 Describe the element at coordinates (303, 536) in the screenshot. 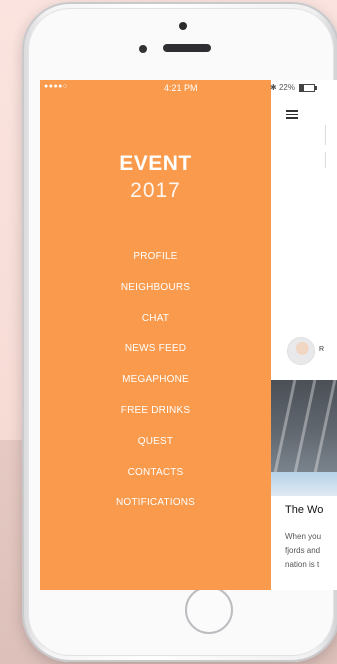

I see `article-line: When you` at that location.